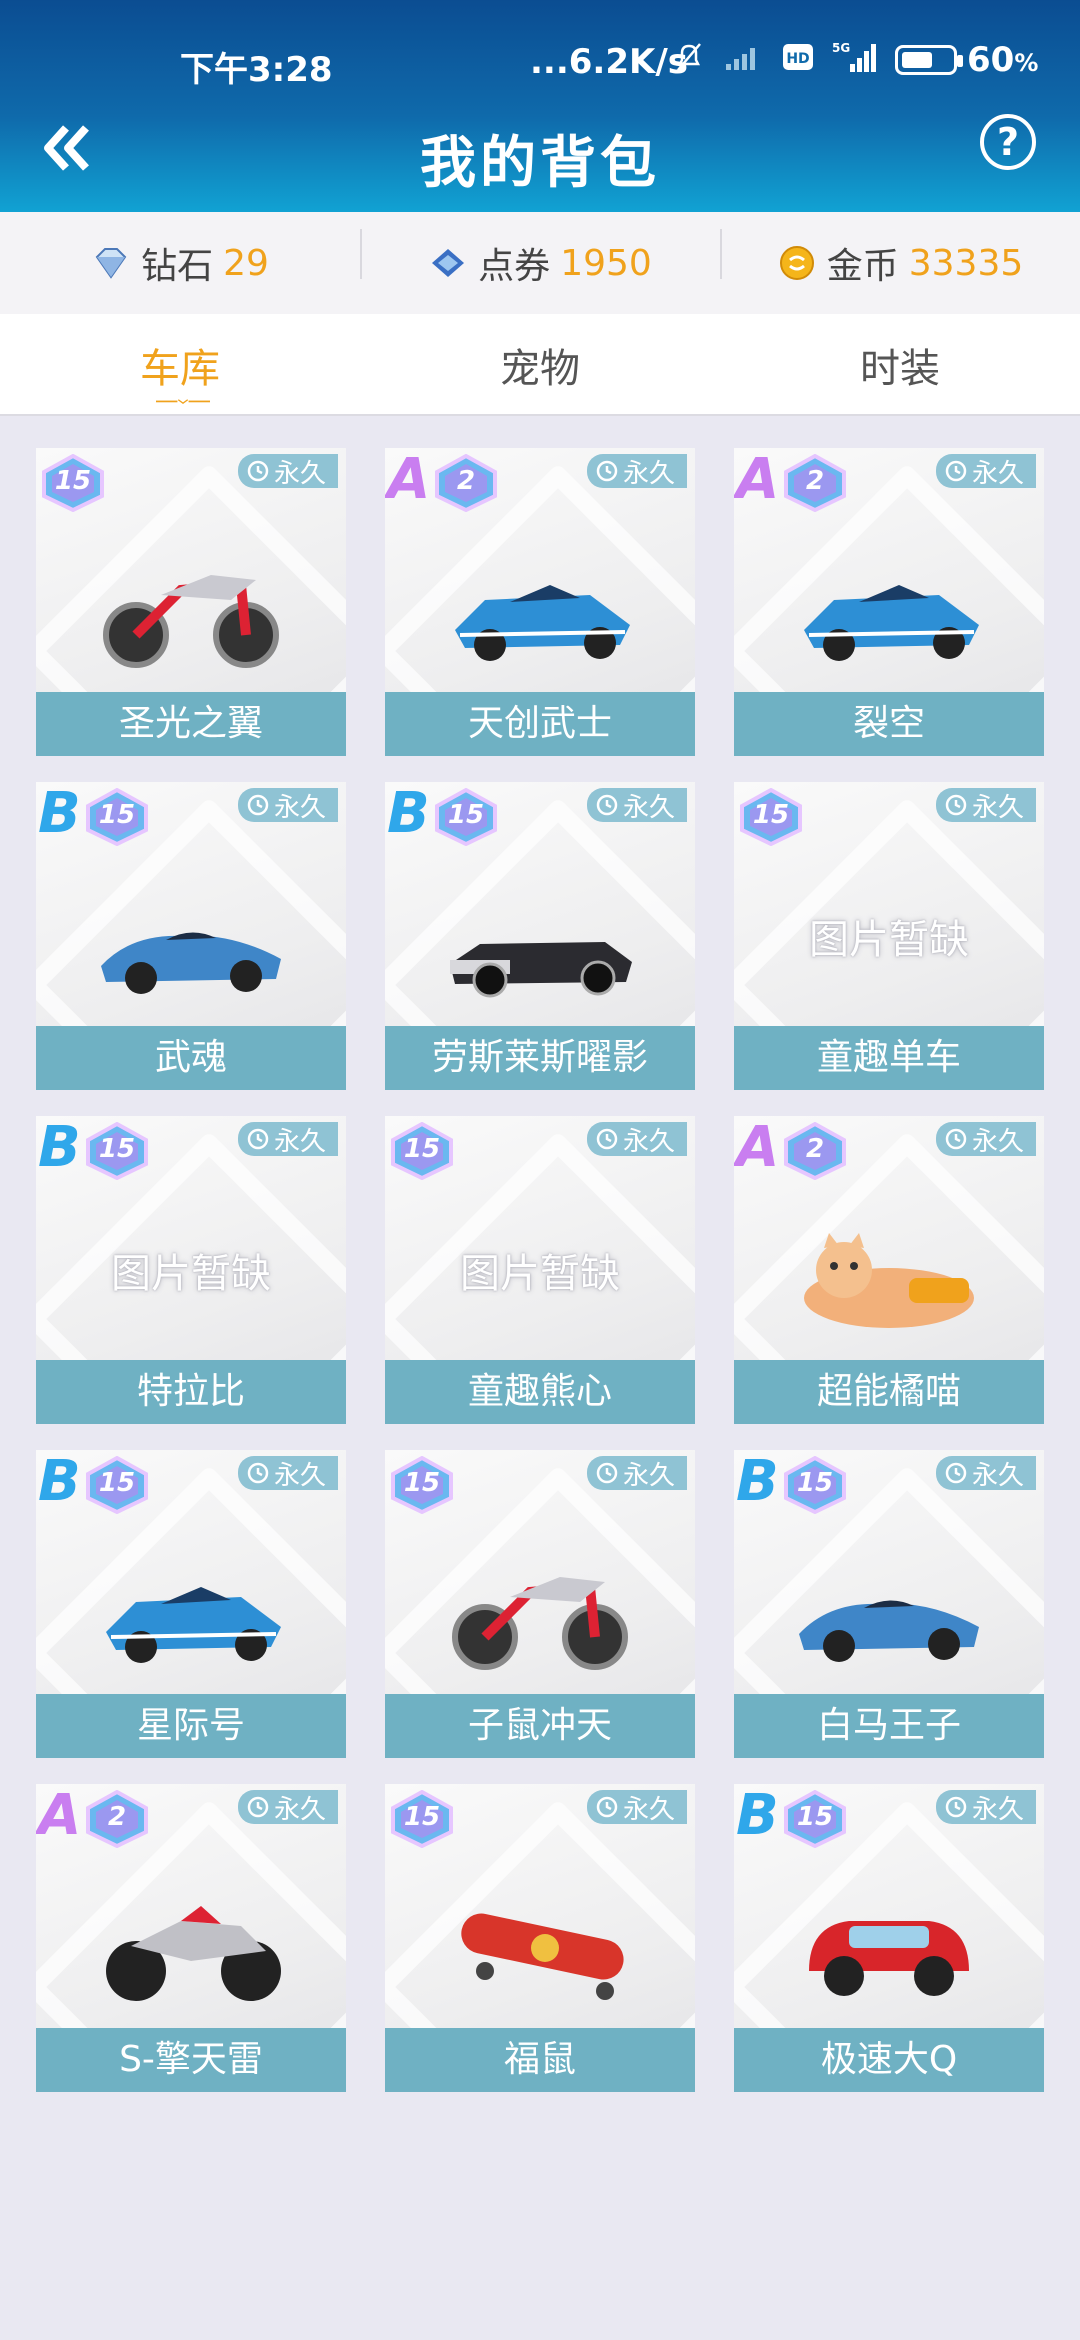  I want to click on signal-weak-icon, so click(740, 59).